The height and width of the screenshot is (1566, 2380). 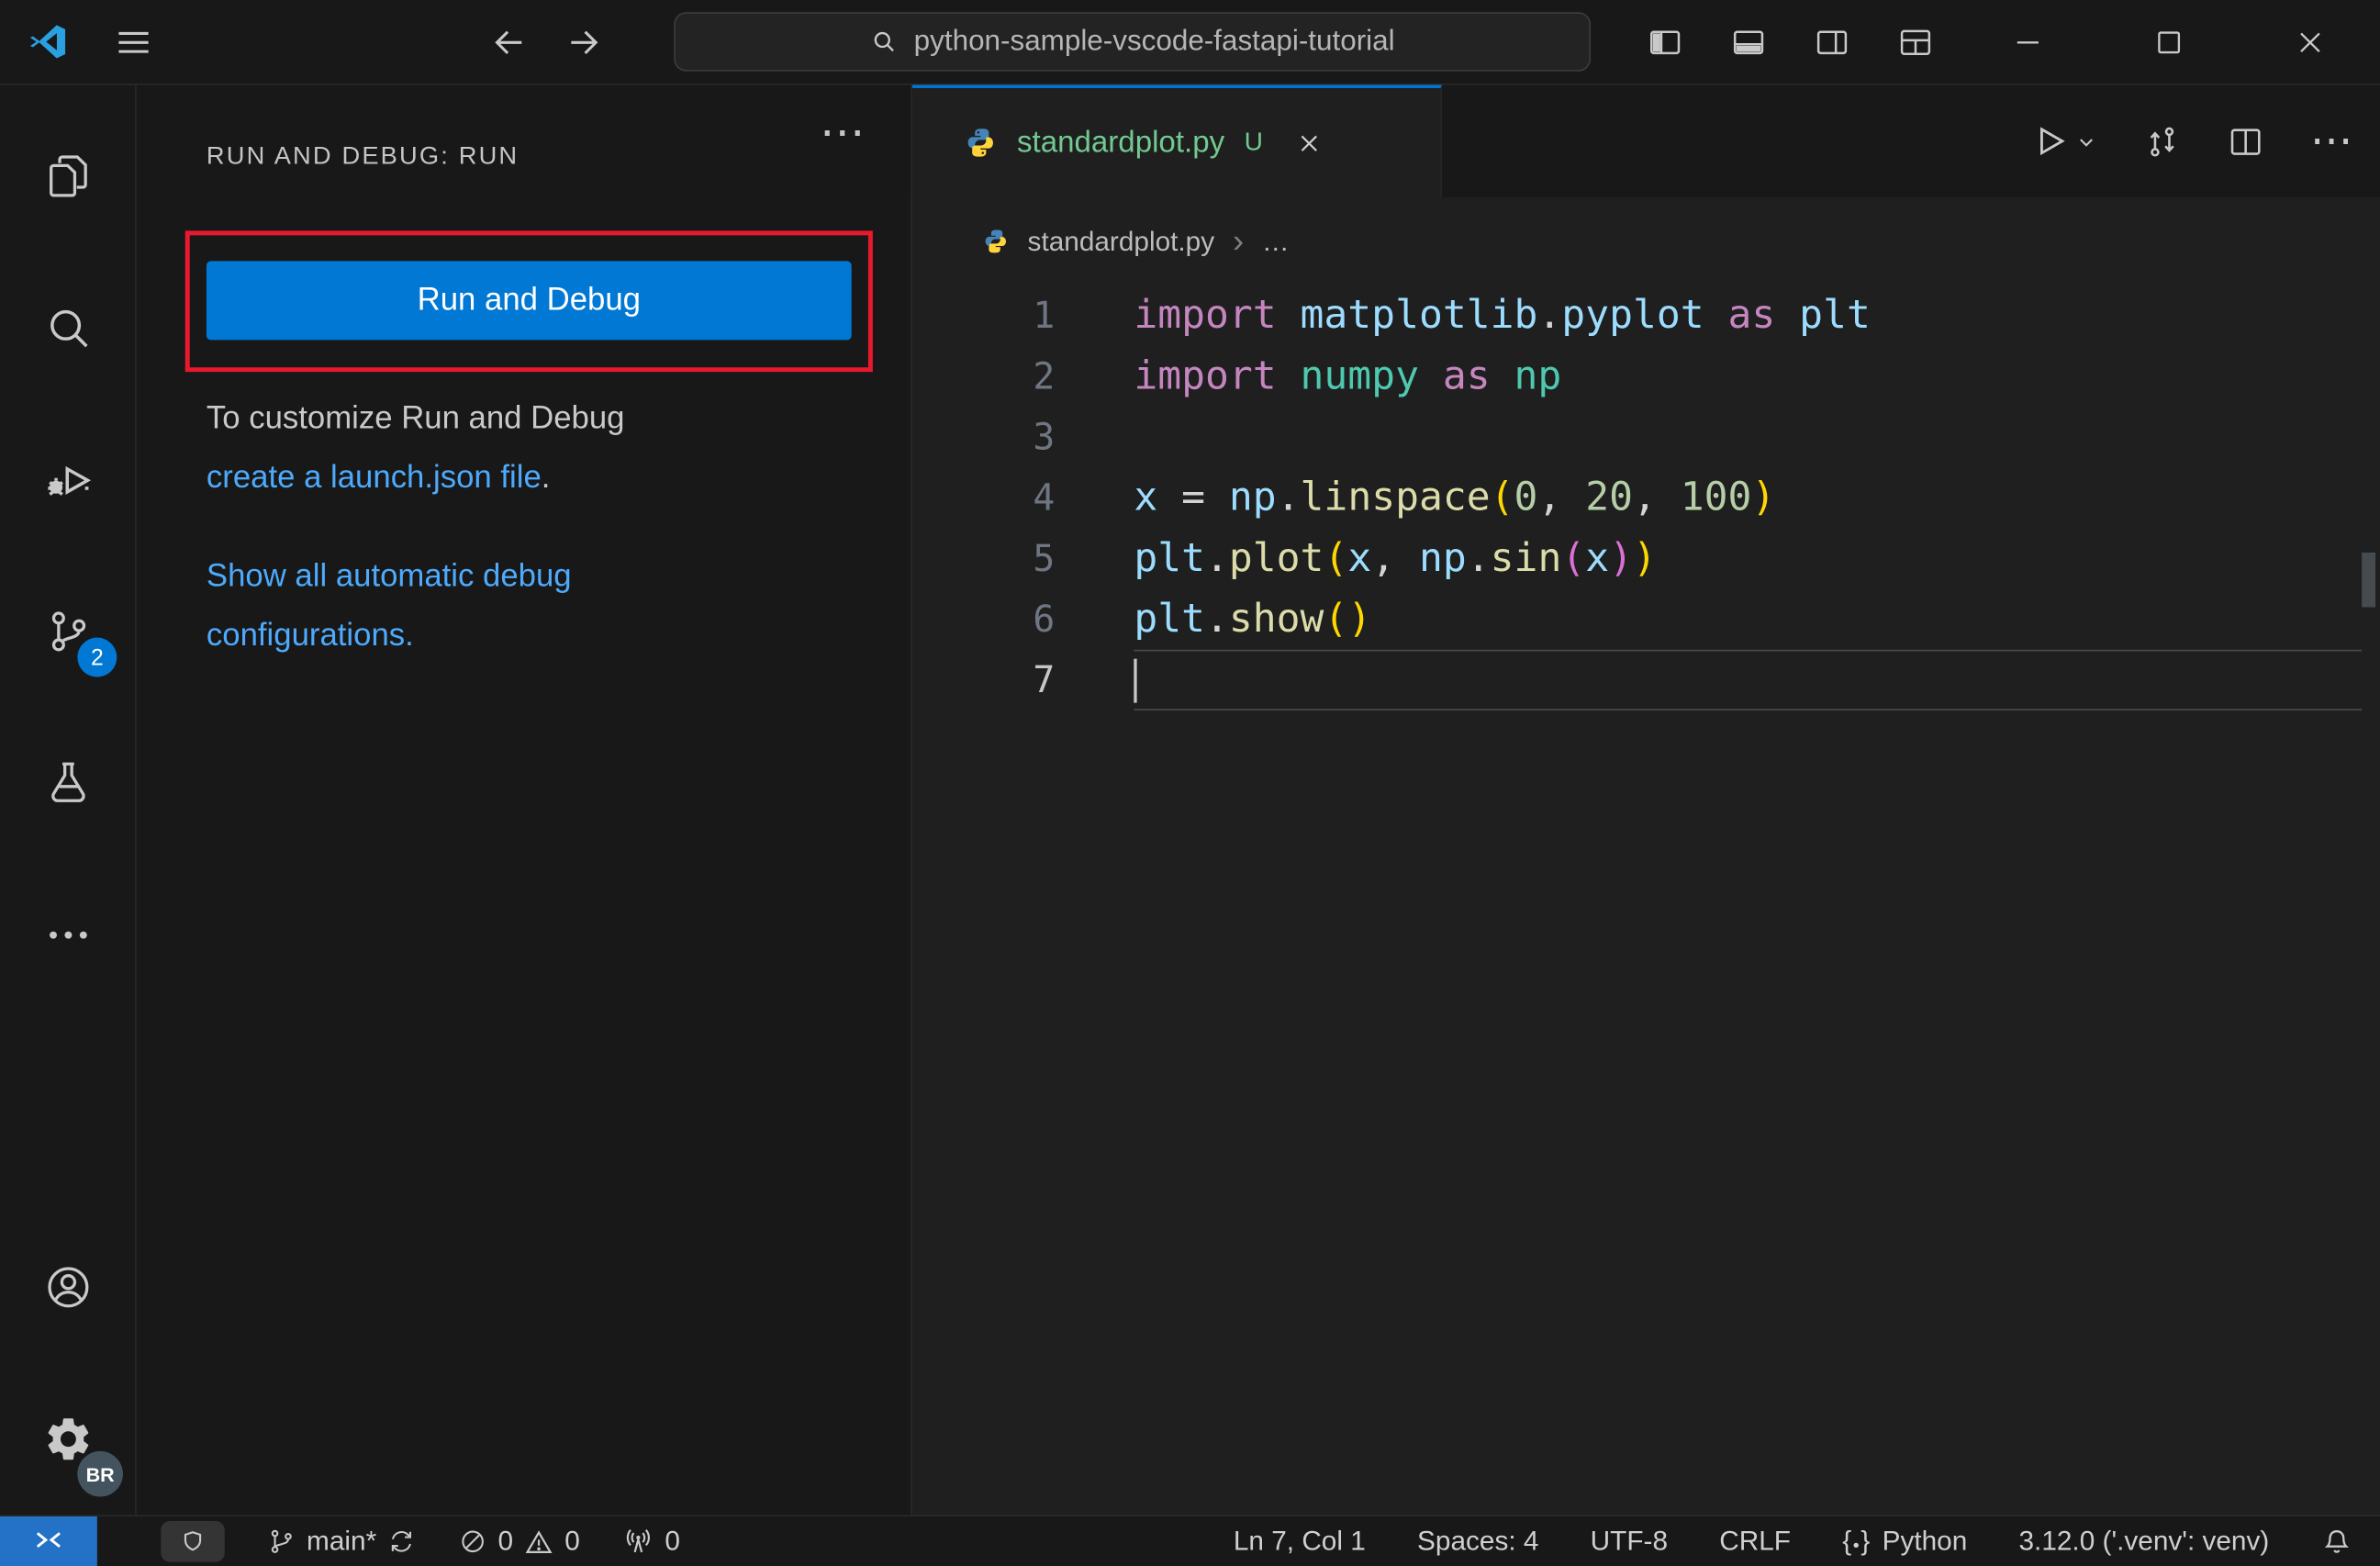 What do you see at coordinates (1748, 558) in the screenshot?
I see `code-line-content: plt.plot(x, np.sin(x))` at bounding box center [1748, 558].